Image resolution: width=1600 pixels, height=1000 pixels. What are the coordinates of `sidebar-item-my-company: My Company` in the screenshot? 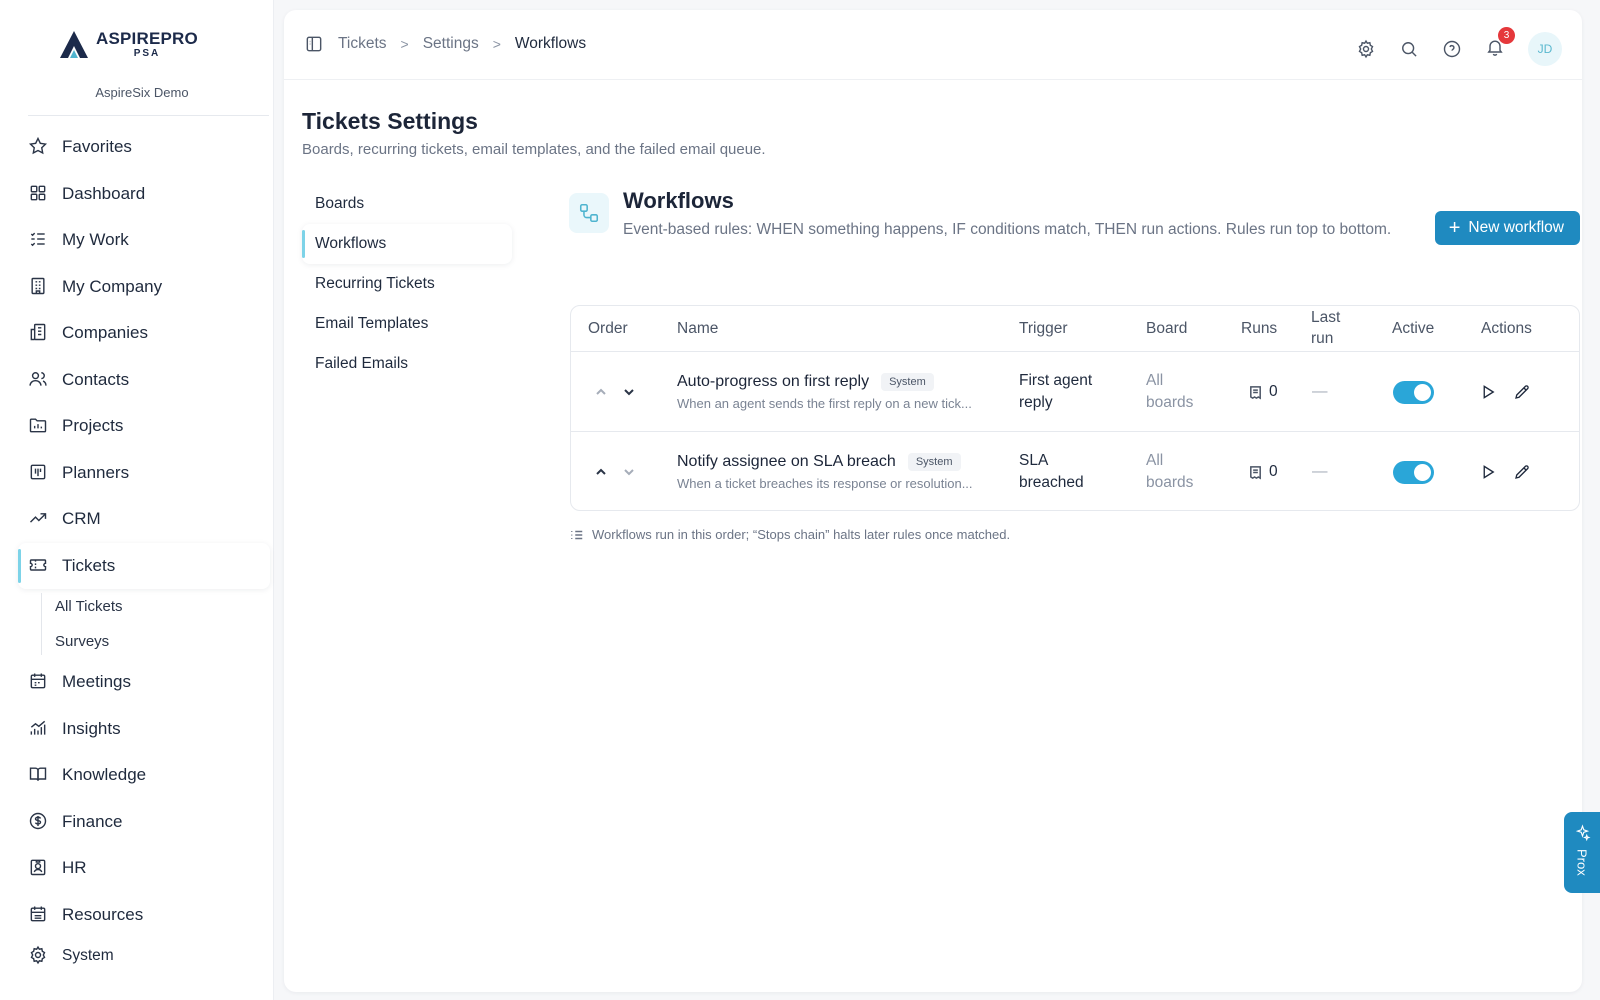 It's located at (144, 287).